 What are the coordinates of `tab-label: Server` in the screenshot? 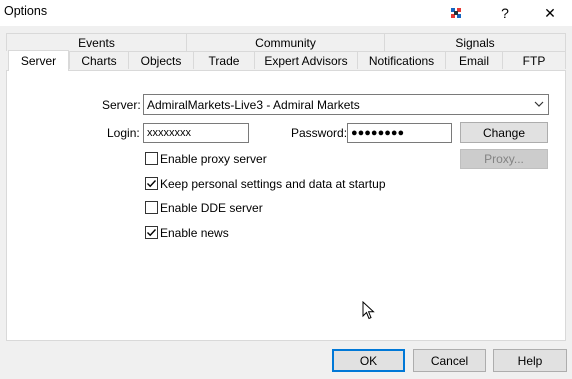 It's located at (38, 61).